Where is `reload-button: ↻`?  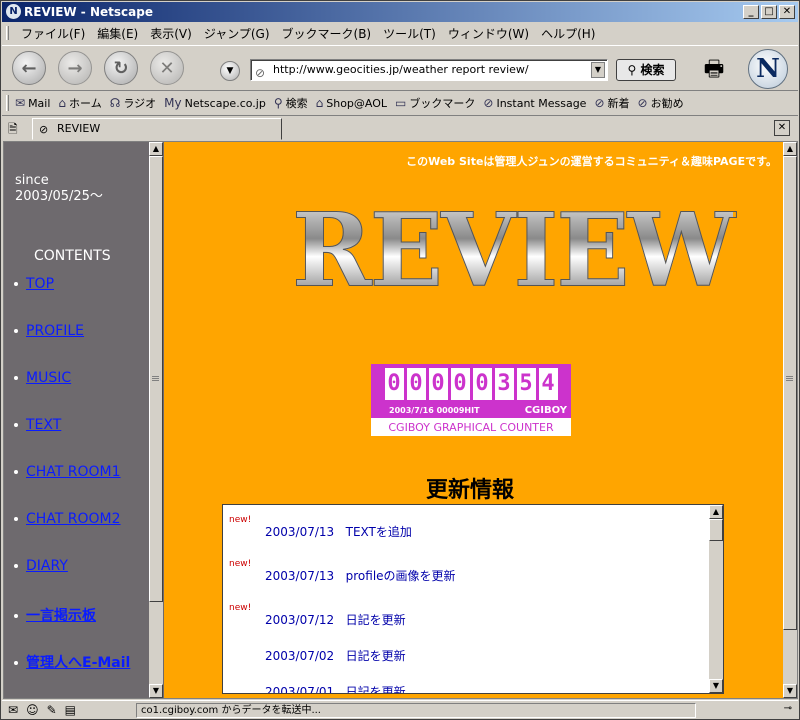
reload-button: ↻ is located at coordinates (121, 68).